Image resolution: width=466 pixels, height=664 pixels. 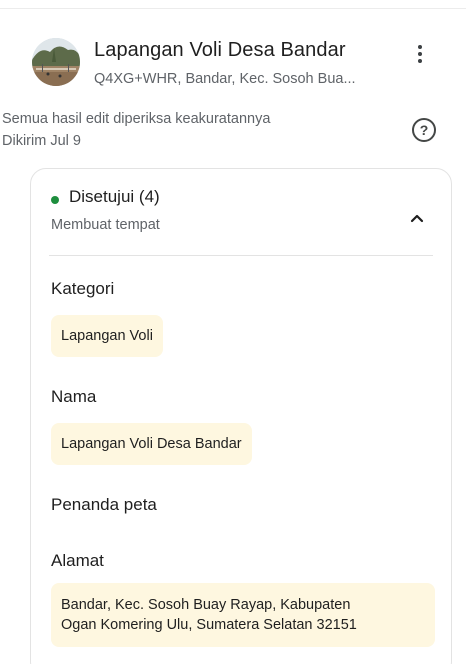 What do you see at coordinates (83, 288) in the screenshot?
I see `section-label-kategori: Kategori` at bounding box center [83, 288].